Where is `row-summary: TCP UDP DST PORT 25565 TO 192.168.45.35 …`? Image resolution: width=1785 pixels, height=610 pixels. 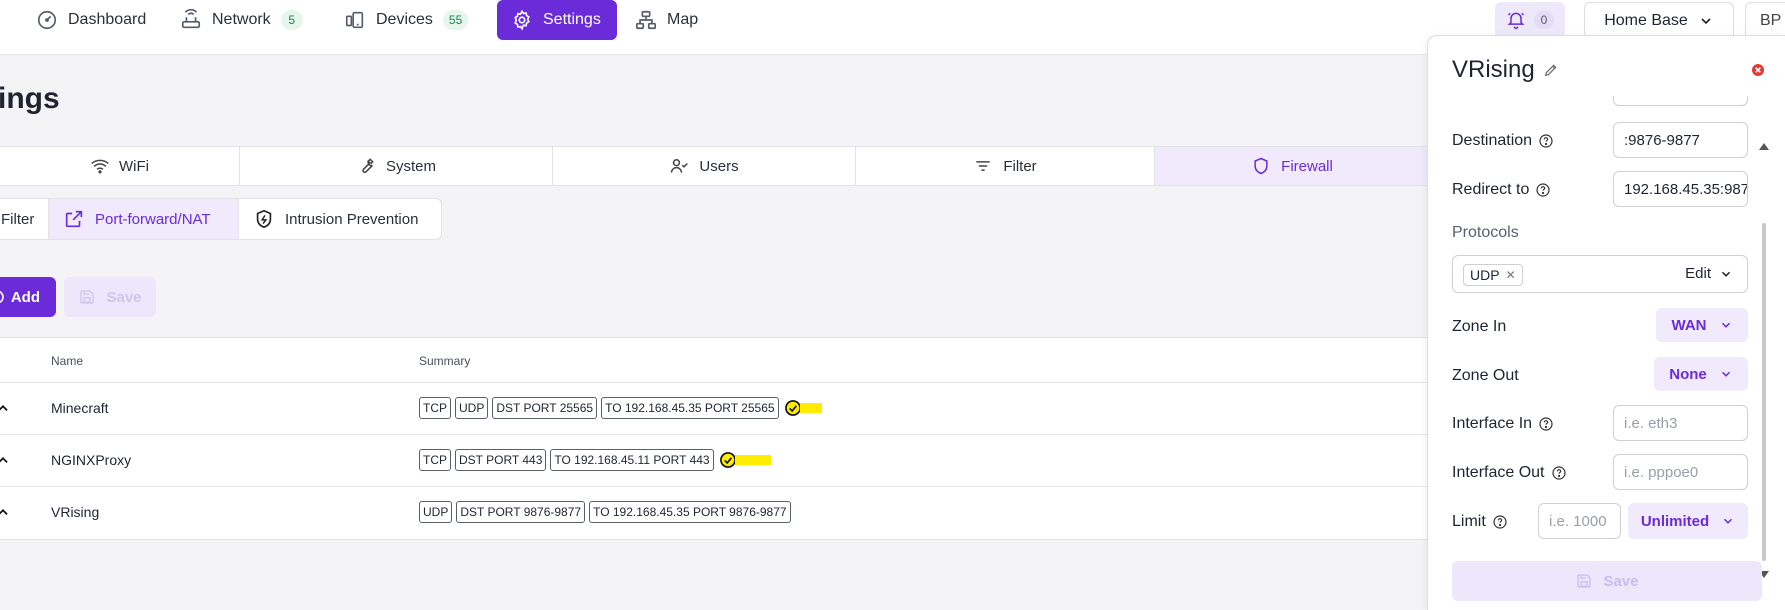
row-summary: TCP UDP DST PORT 25565 TO 192.168.45.35 … is located at coordinates (620, 408).